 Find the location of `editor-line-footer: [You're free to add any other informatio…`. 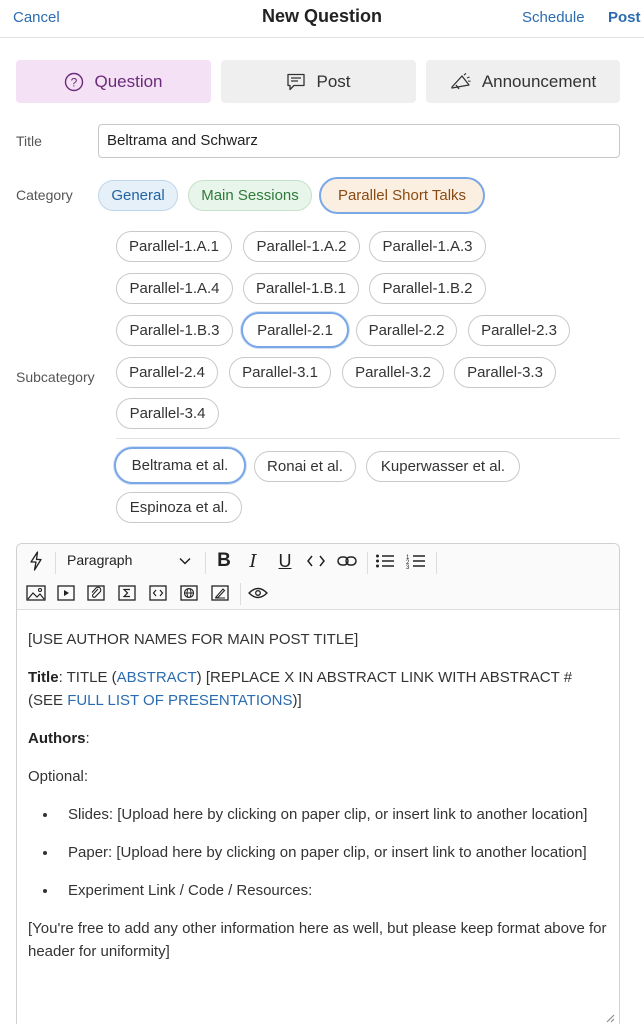

editor-line-footer: [You're free to add any other informatio… is located at coordinates (317, 940).